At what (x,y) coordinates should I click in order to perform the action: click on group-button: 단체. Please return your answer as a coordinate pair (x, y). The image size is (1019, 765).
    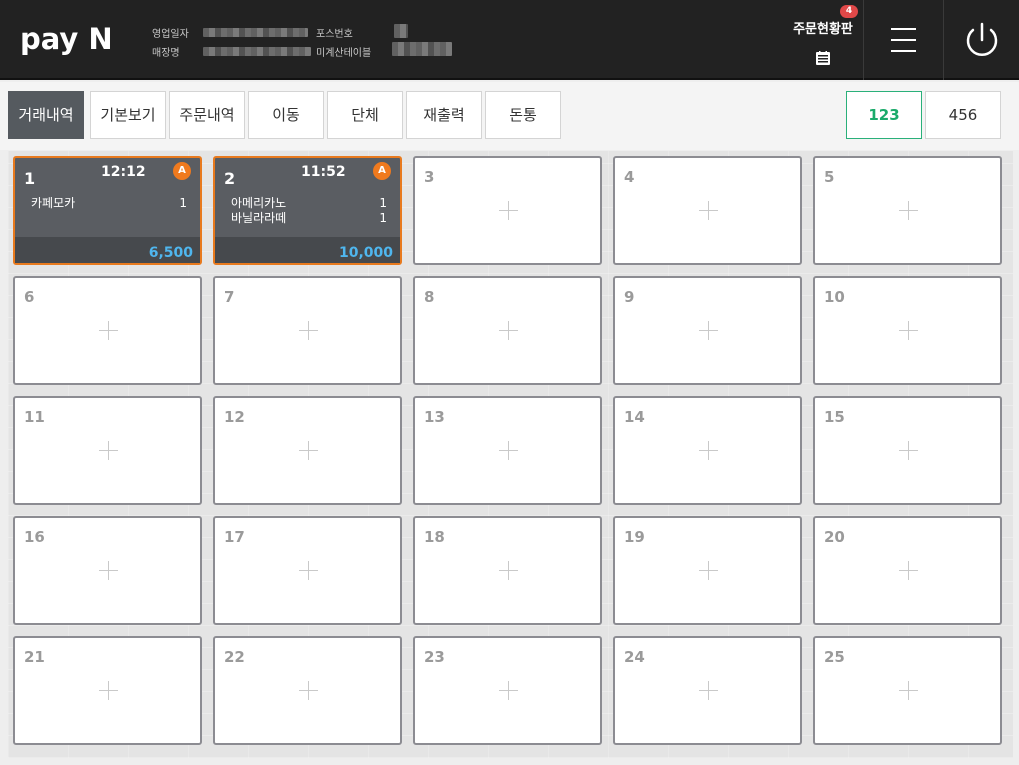
    Looking at the image, I should click on (365, 115).